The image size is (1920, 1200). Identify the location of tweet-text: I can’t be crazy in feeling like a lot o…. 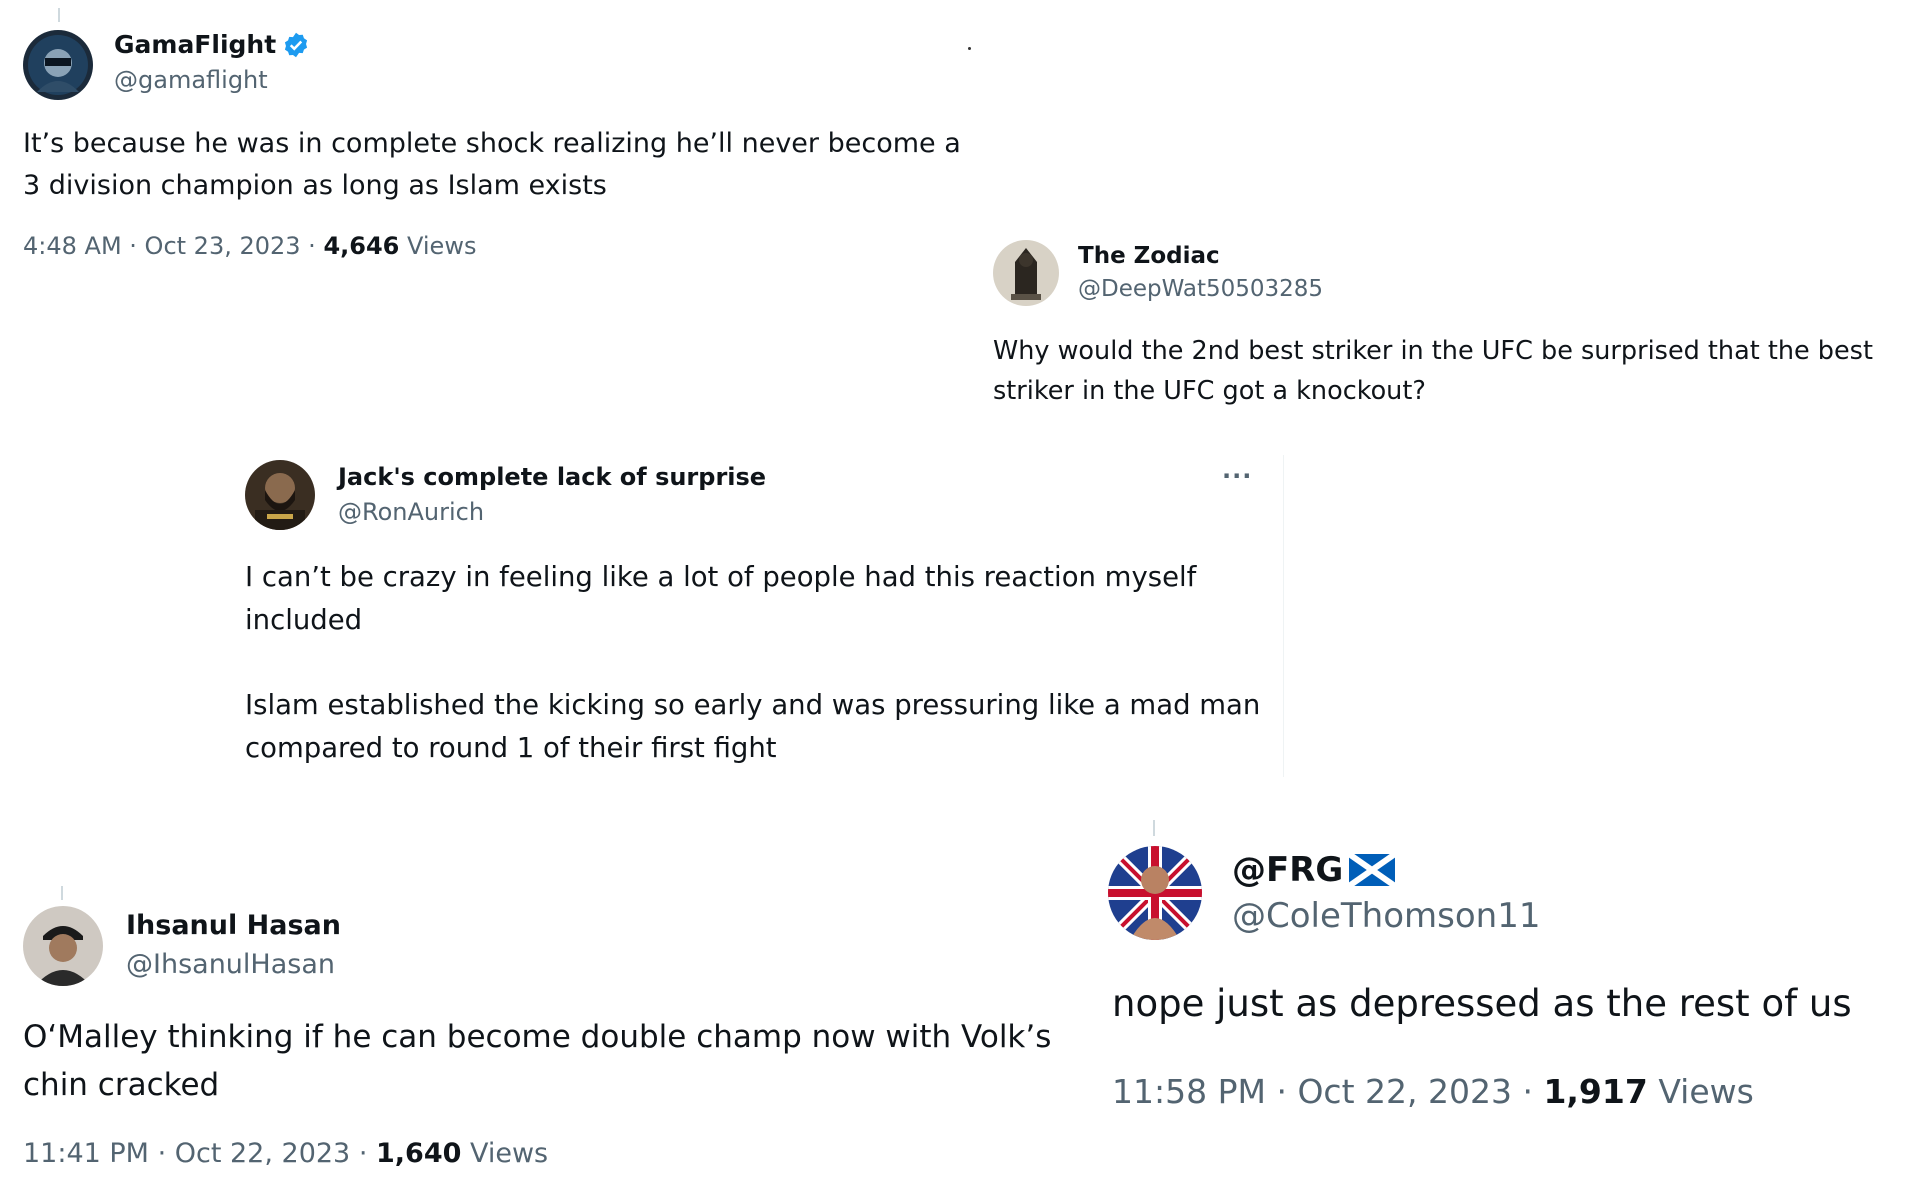
(757, 663).